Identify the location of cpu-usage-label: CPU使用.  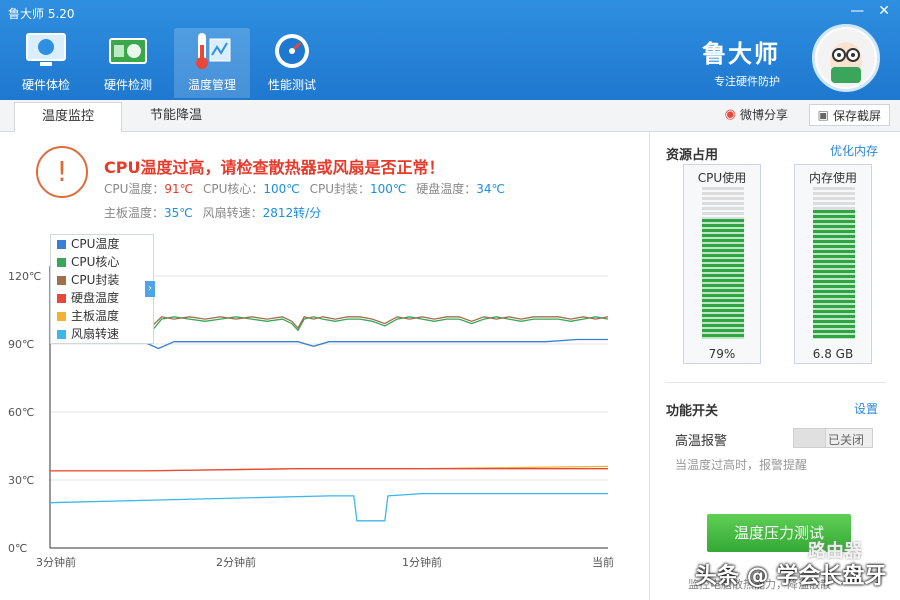
(722, 178).